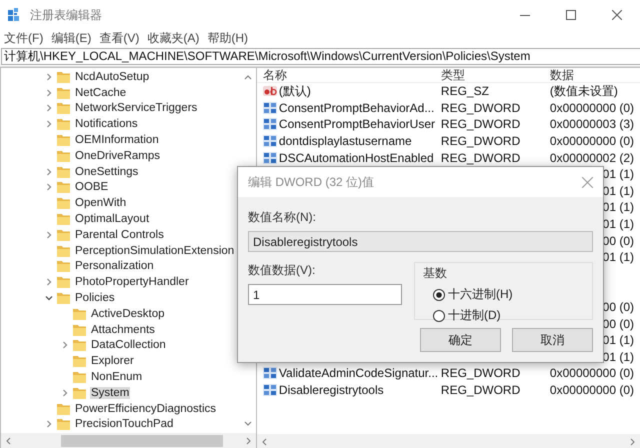  I want to click on registry-cubes-icon, so click(15, 15).